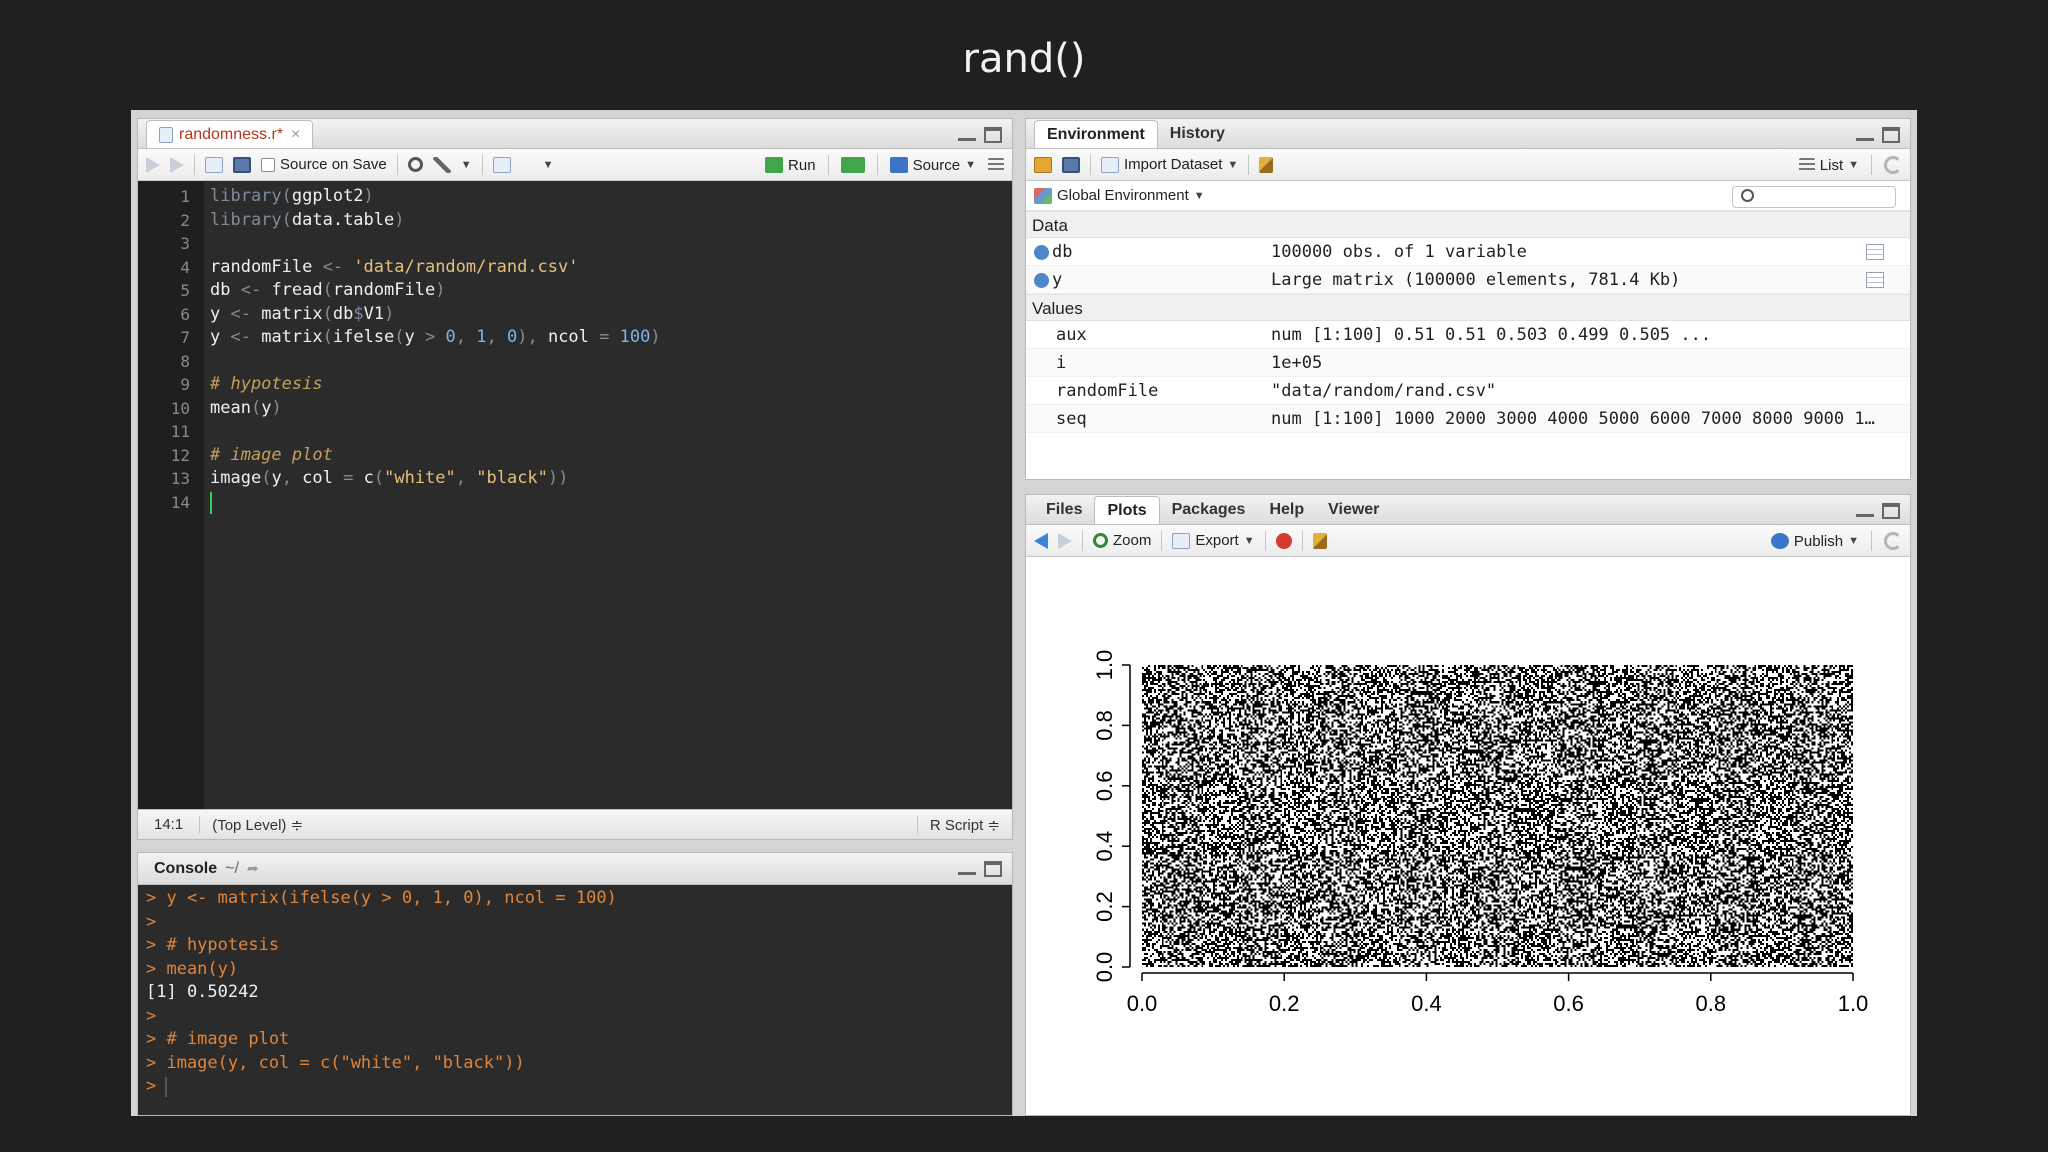 Image resolution: width=2048 pixels, height=1152 pixels. Describe the element at coordinates (327, 291) in the screenshot. I see `code-text: db <- fread(randomFile)` at that location.